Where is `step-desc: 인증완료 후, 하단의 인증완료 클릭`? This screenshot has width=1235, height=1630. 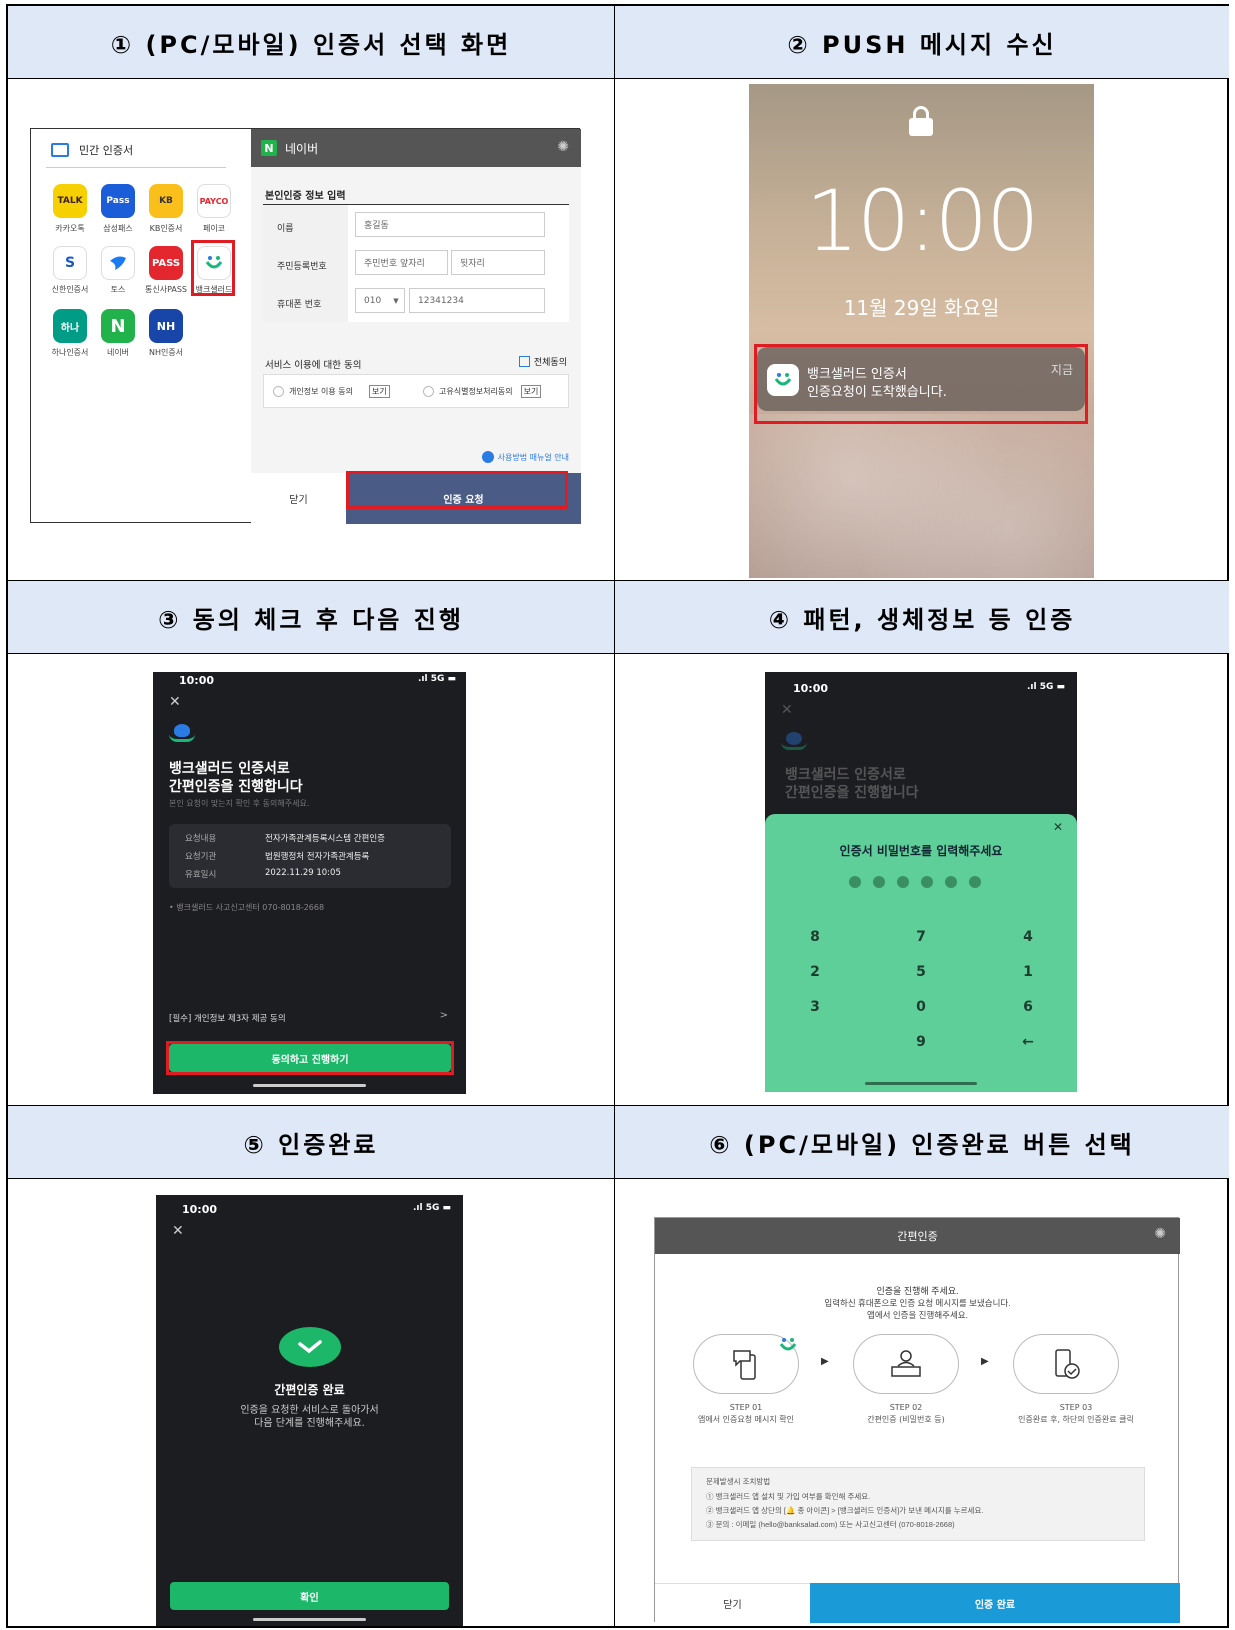
step-desc: 인증완료 후, 하단의 인증완료 클릭 is located at coordinates (1076, 1419).